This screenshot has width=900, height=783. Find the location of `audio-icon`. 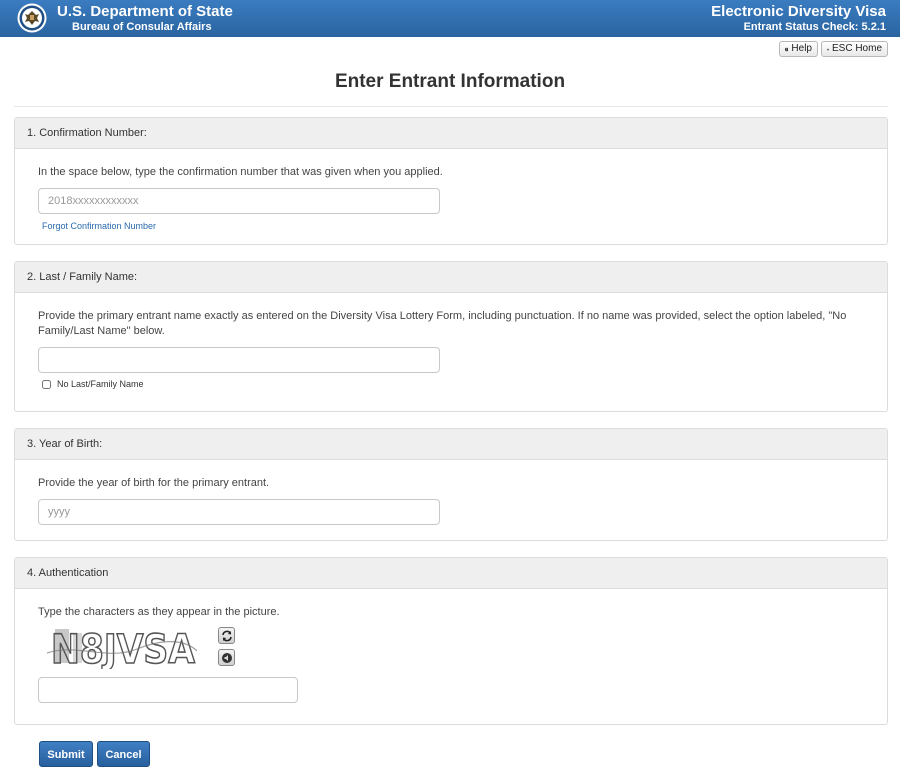

audio-icon is located at coordinates (226, 657).